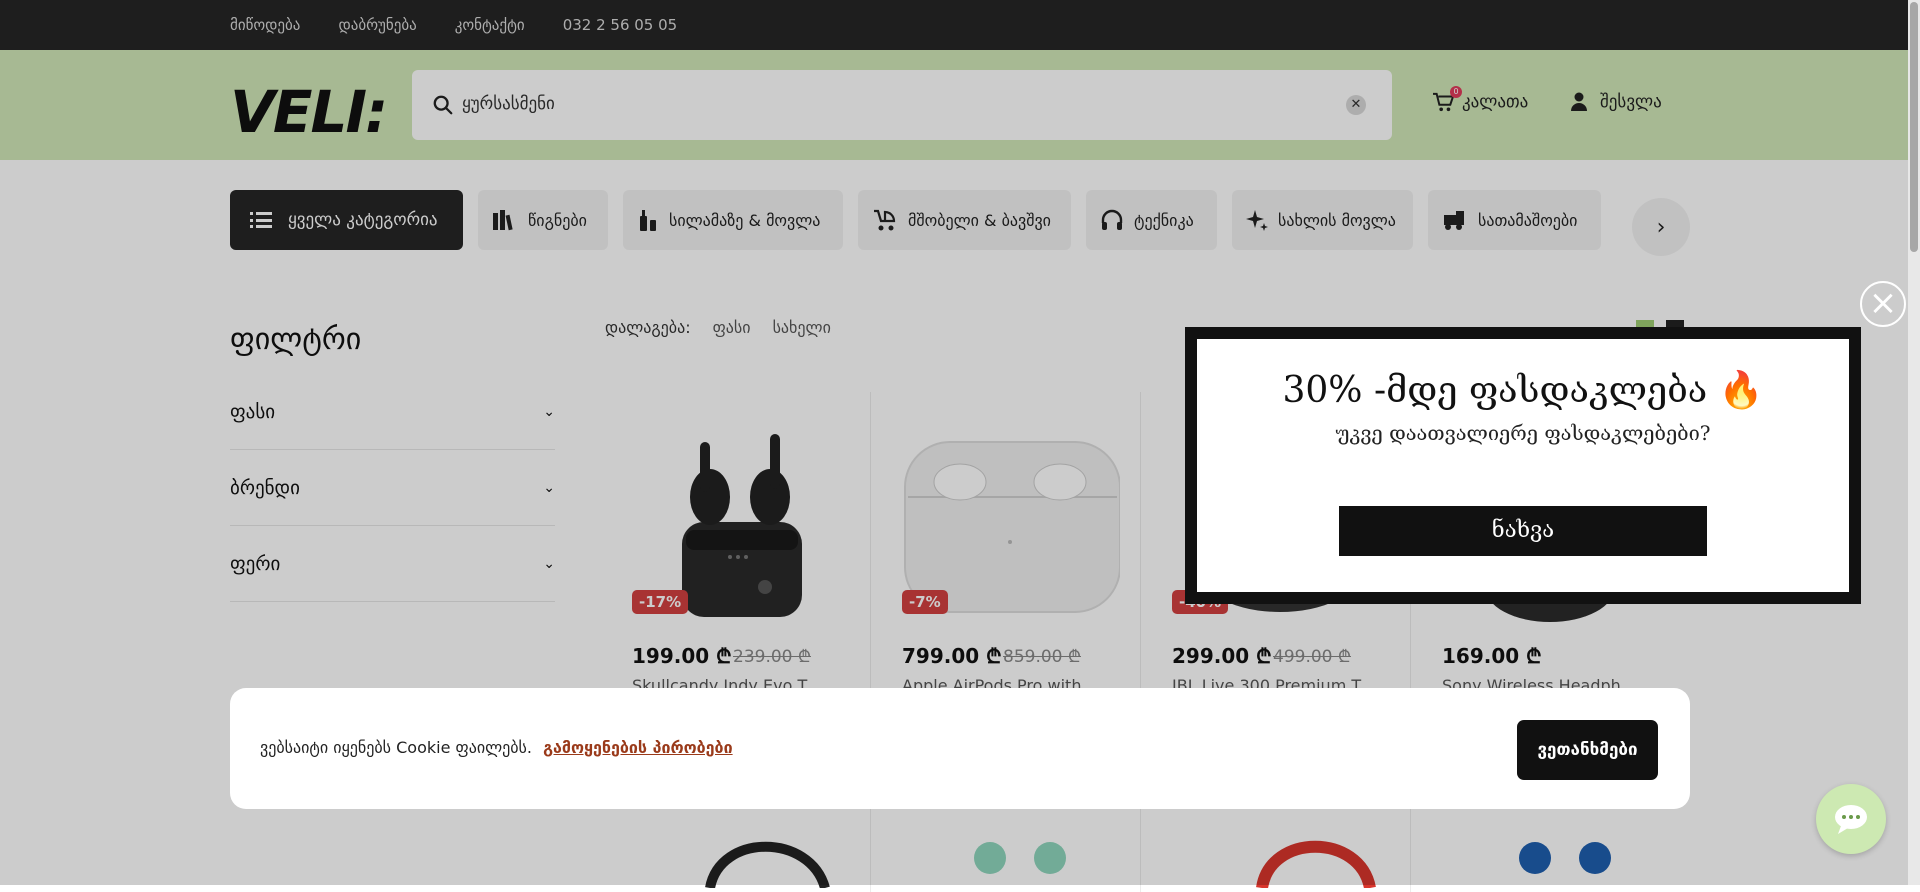 This screenshot has height=892, width=1920. Describe the element at coordinates (1523, 433) in the screenshot. I see `promo-subline: უკვე დაათვალიერე ფასდაკლებები?` at that location.